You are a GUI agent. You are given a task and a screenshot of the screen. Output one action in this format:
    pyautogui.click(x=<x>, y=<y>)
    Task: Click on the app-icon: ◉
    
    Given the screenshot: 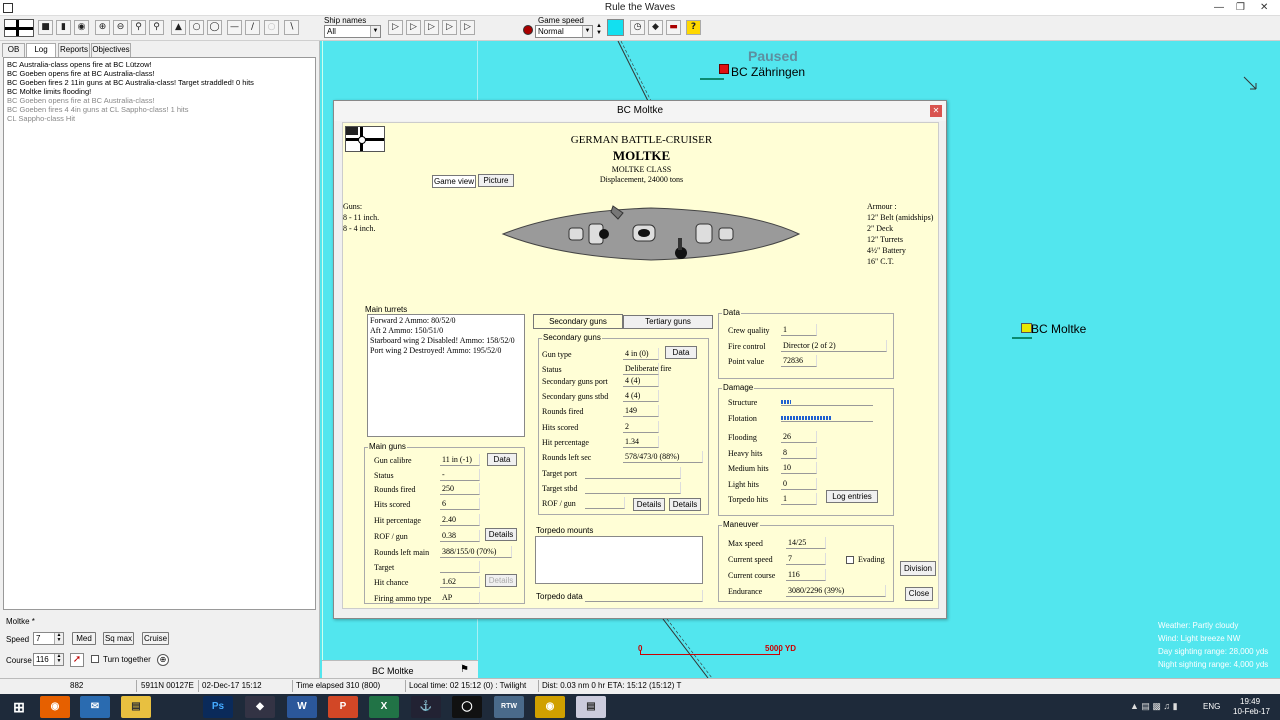 What is the action you would take?
    pyautogui.click(x=550, y=707)
    